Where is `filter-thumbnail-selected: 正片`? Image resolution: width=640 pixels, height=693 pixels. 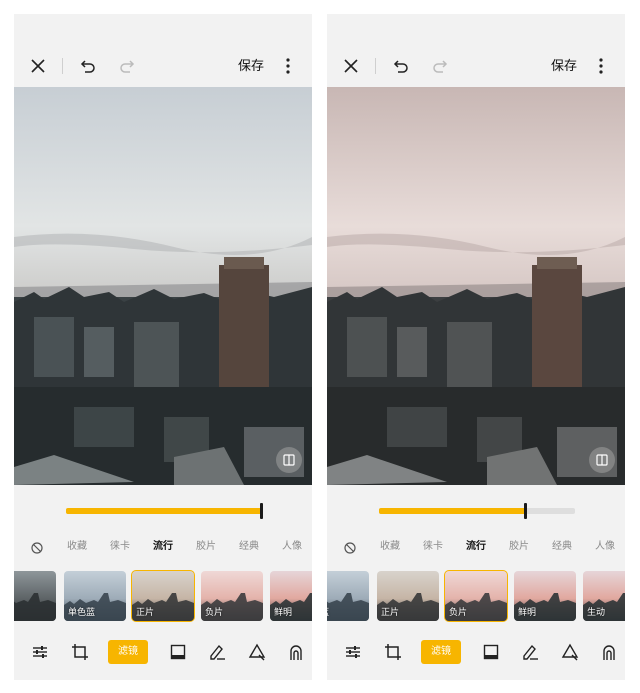
filter-thumbnail-selected: 正片 is located at coordinates (163, 596).